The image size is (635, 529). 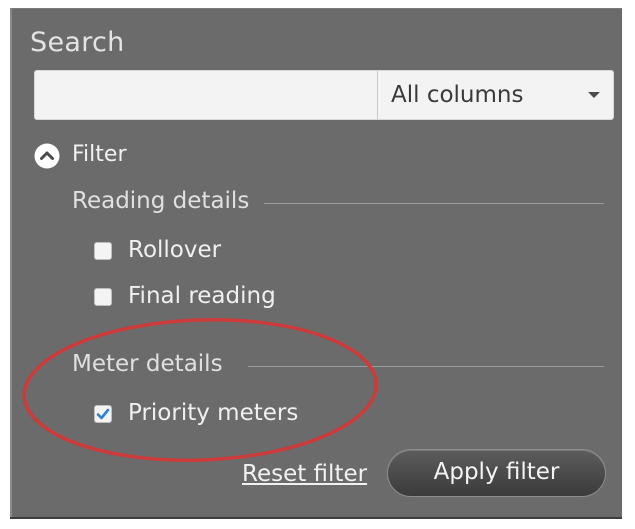 I want to click on checkbox-label-rollover: Rollover, so click(x=175, y=250).